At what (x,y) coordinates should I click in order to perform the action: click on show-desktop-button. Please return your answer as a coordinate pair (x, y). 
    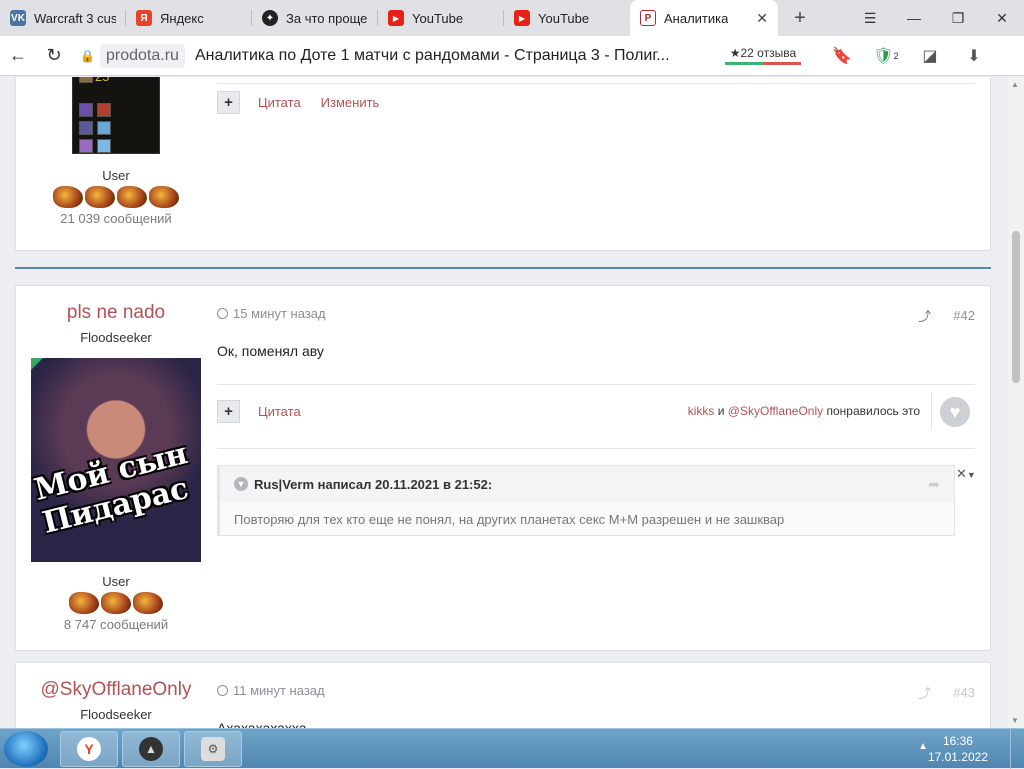
    Looking at the image, I should click on (1017, 749).